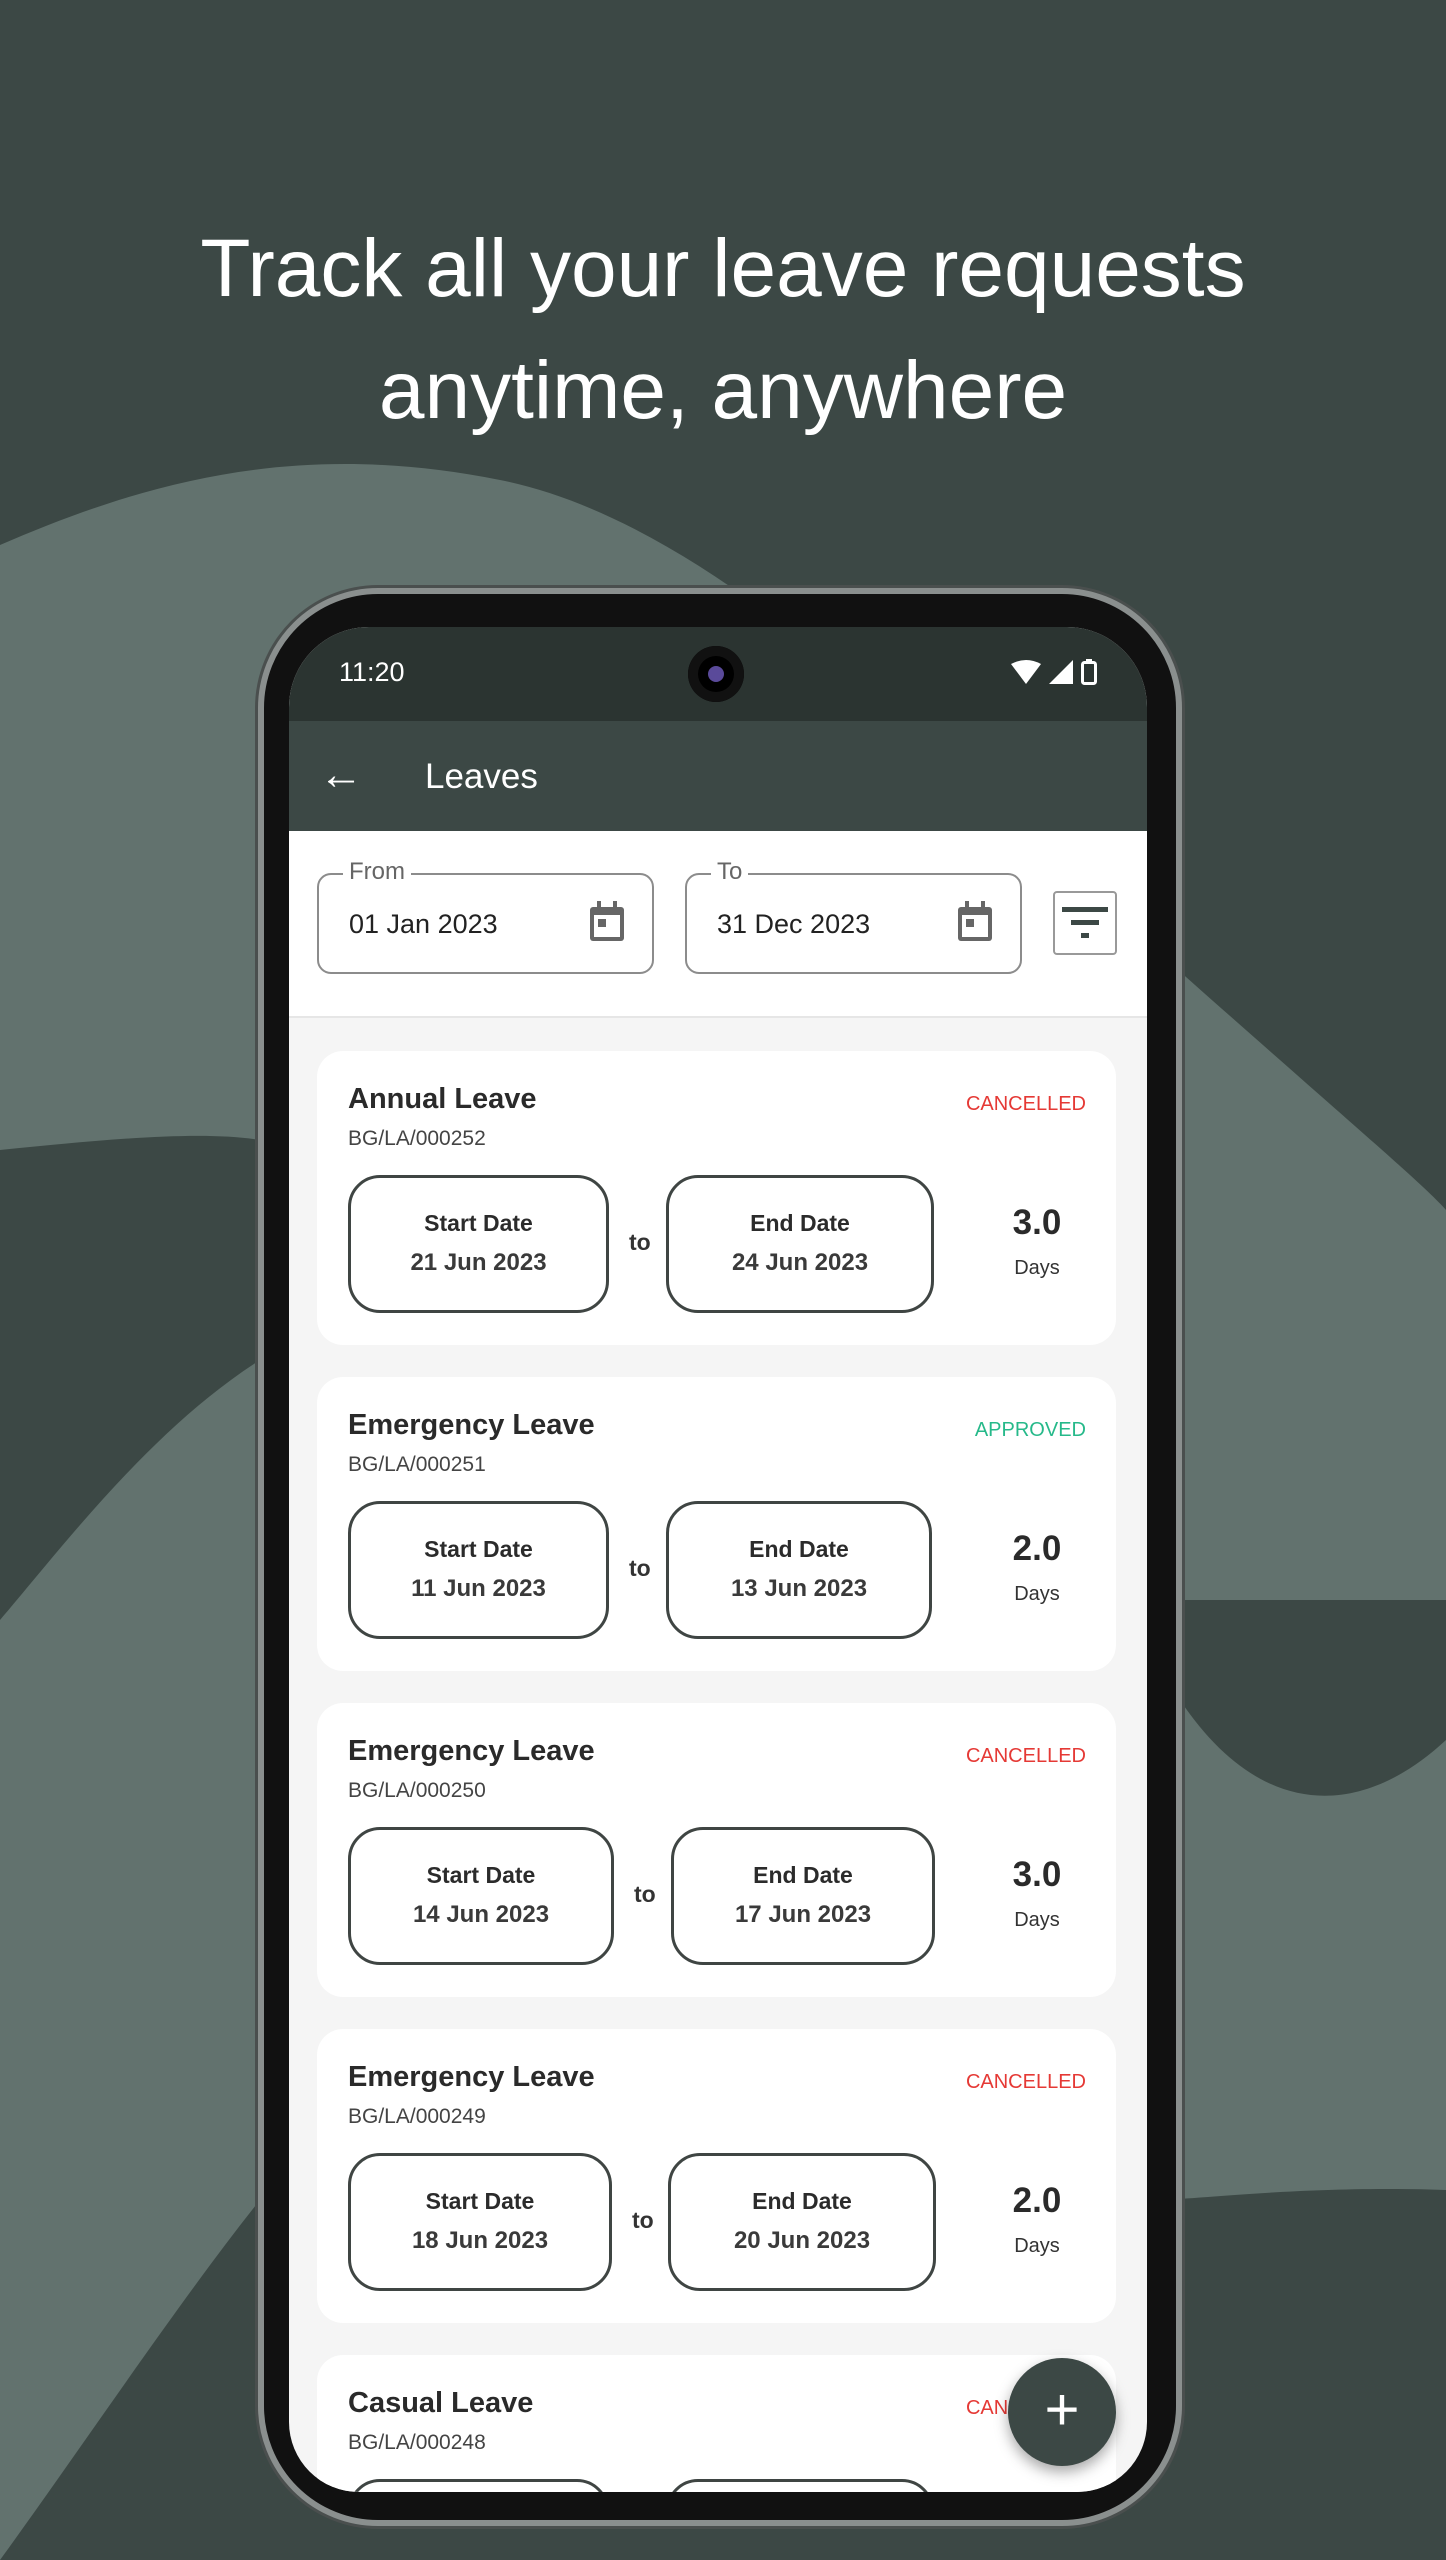 The image size is (1446, 2560). What do you see at coordinates (1089, 672) in the screenshot?
I see `battery-icon` at bounding box center [1089, 672].